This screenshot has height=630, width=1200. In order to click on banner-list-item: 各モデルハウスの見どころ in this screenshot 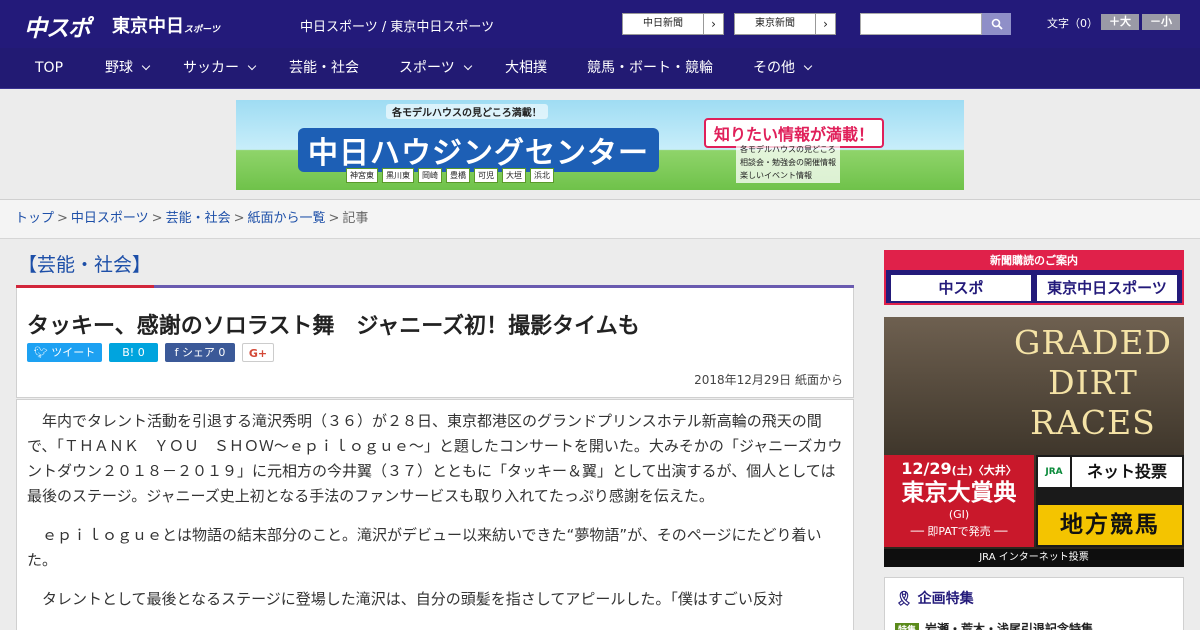, I will do `click(788, 149)`.